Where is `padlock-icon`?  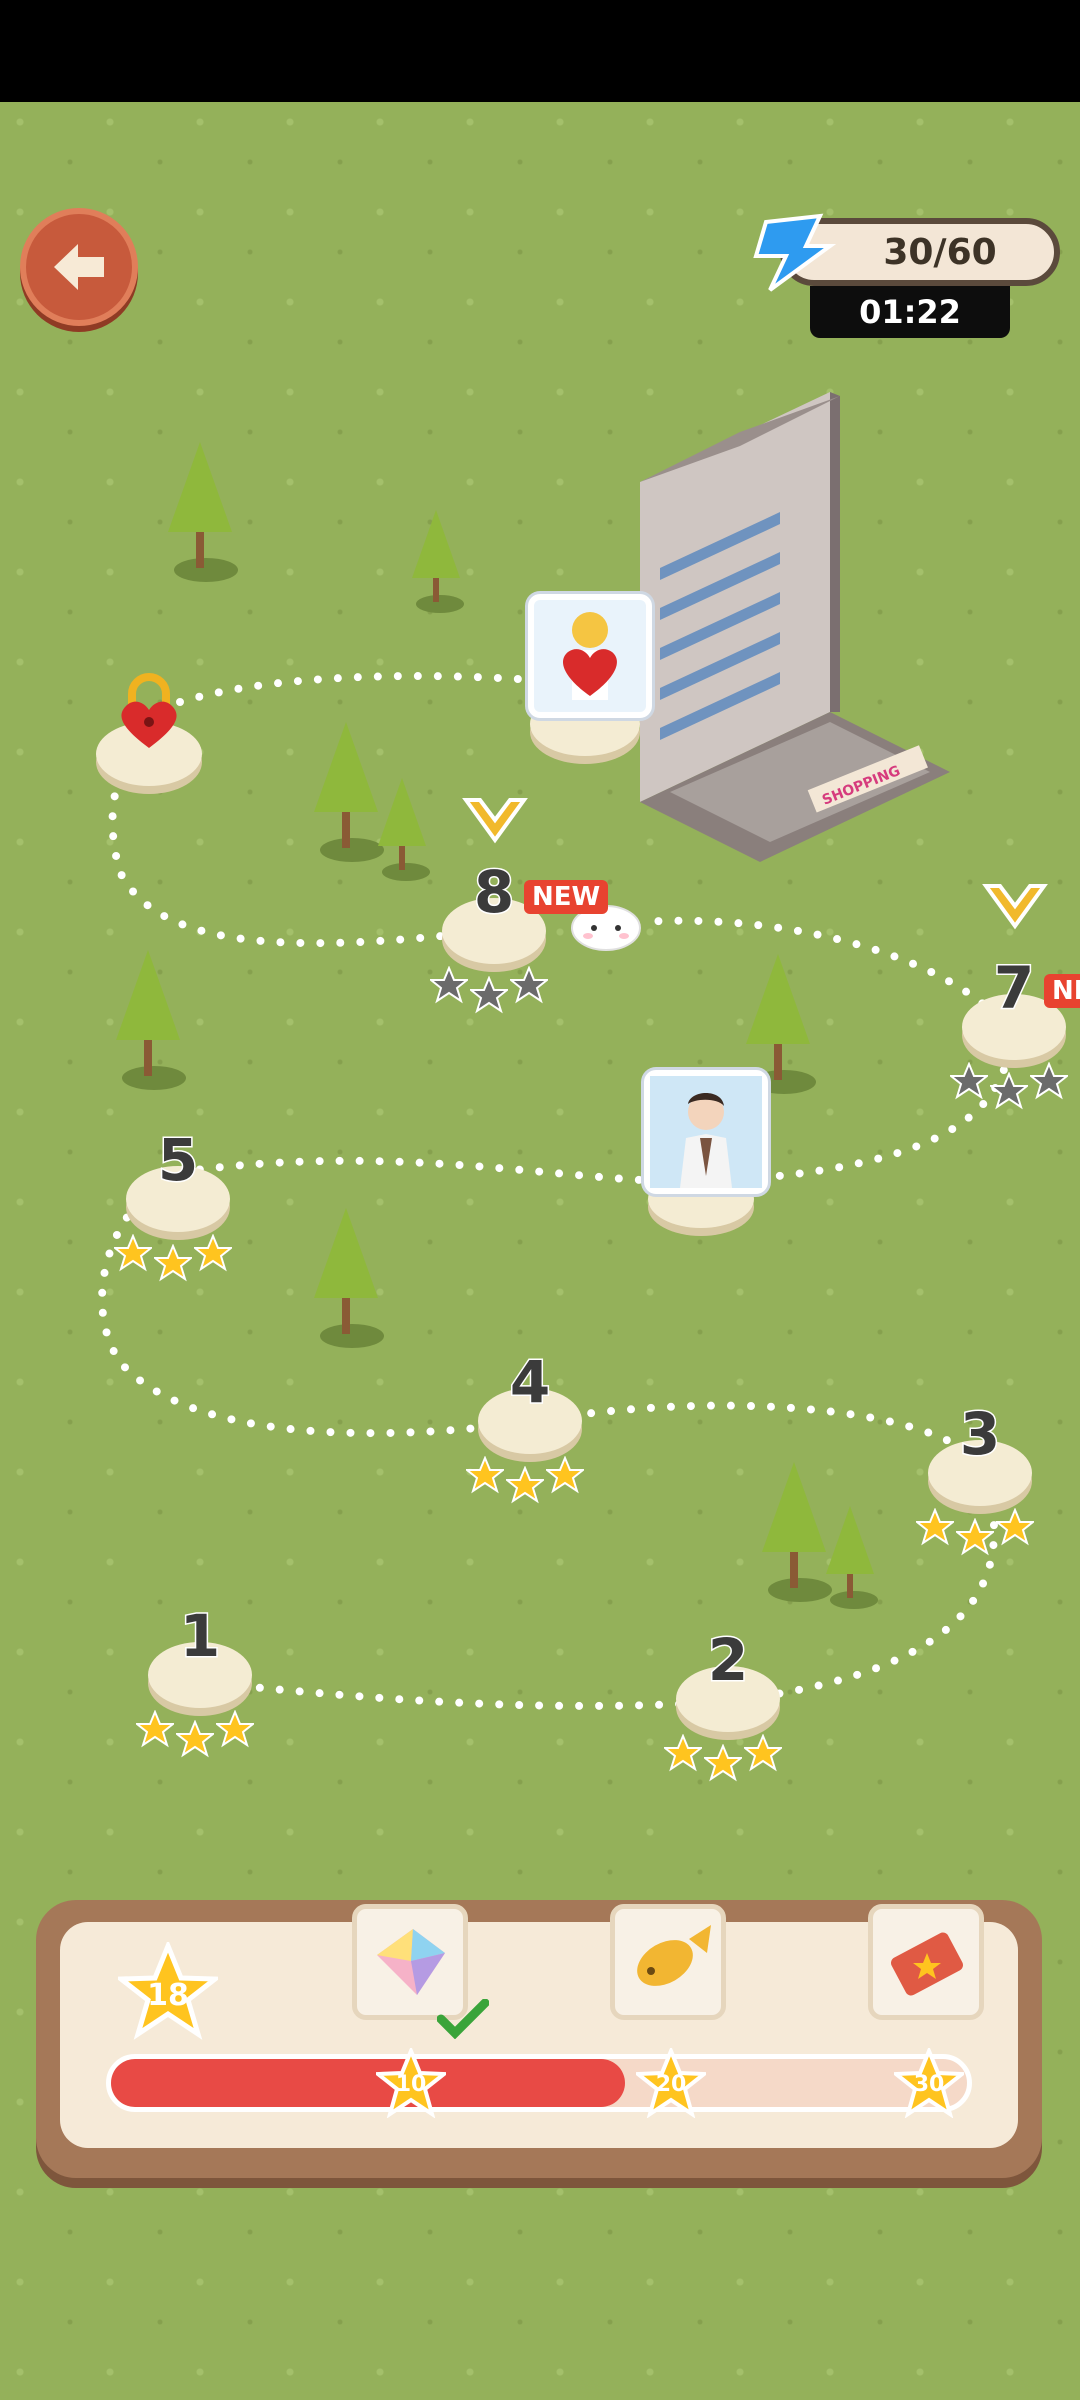 padlock-icon is located at coordinates (149, 710).